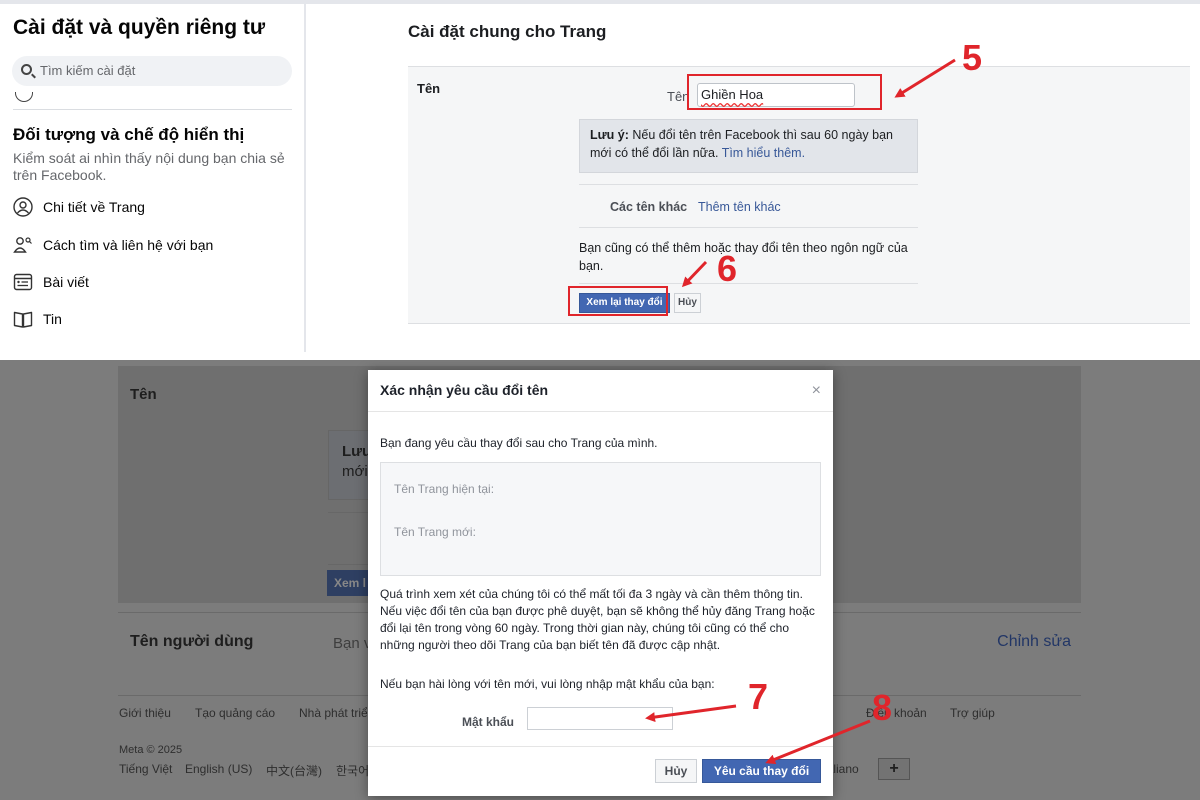 The width and height of the screenshot is (1200, 800). Describe the element at coordinates (352, 643) in the screenshot. I see `username-value: Bạn v` at that location.